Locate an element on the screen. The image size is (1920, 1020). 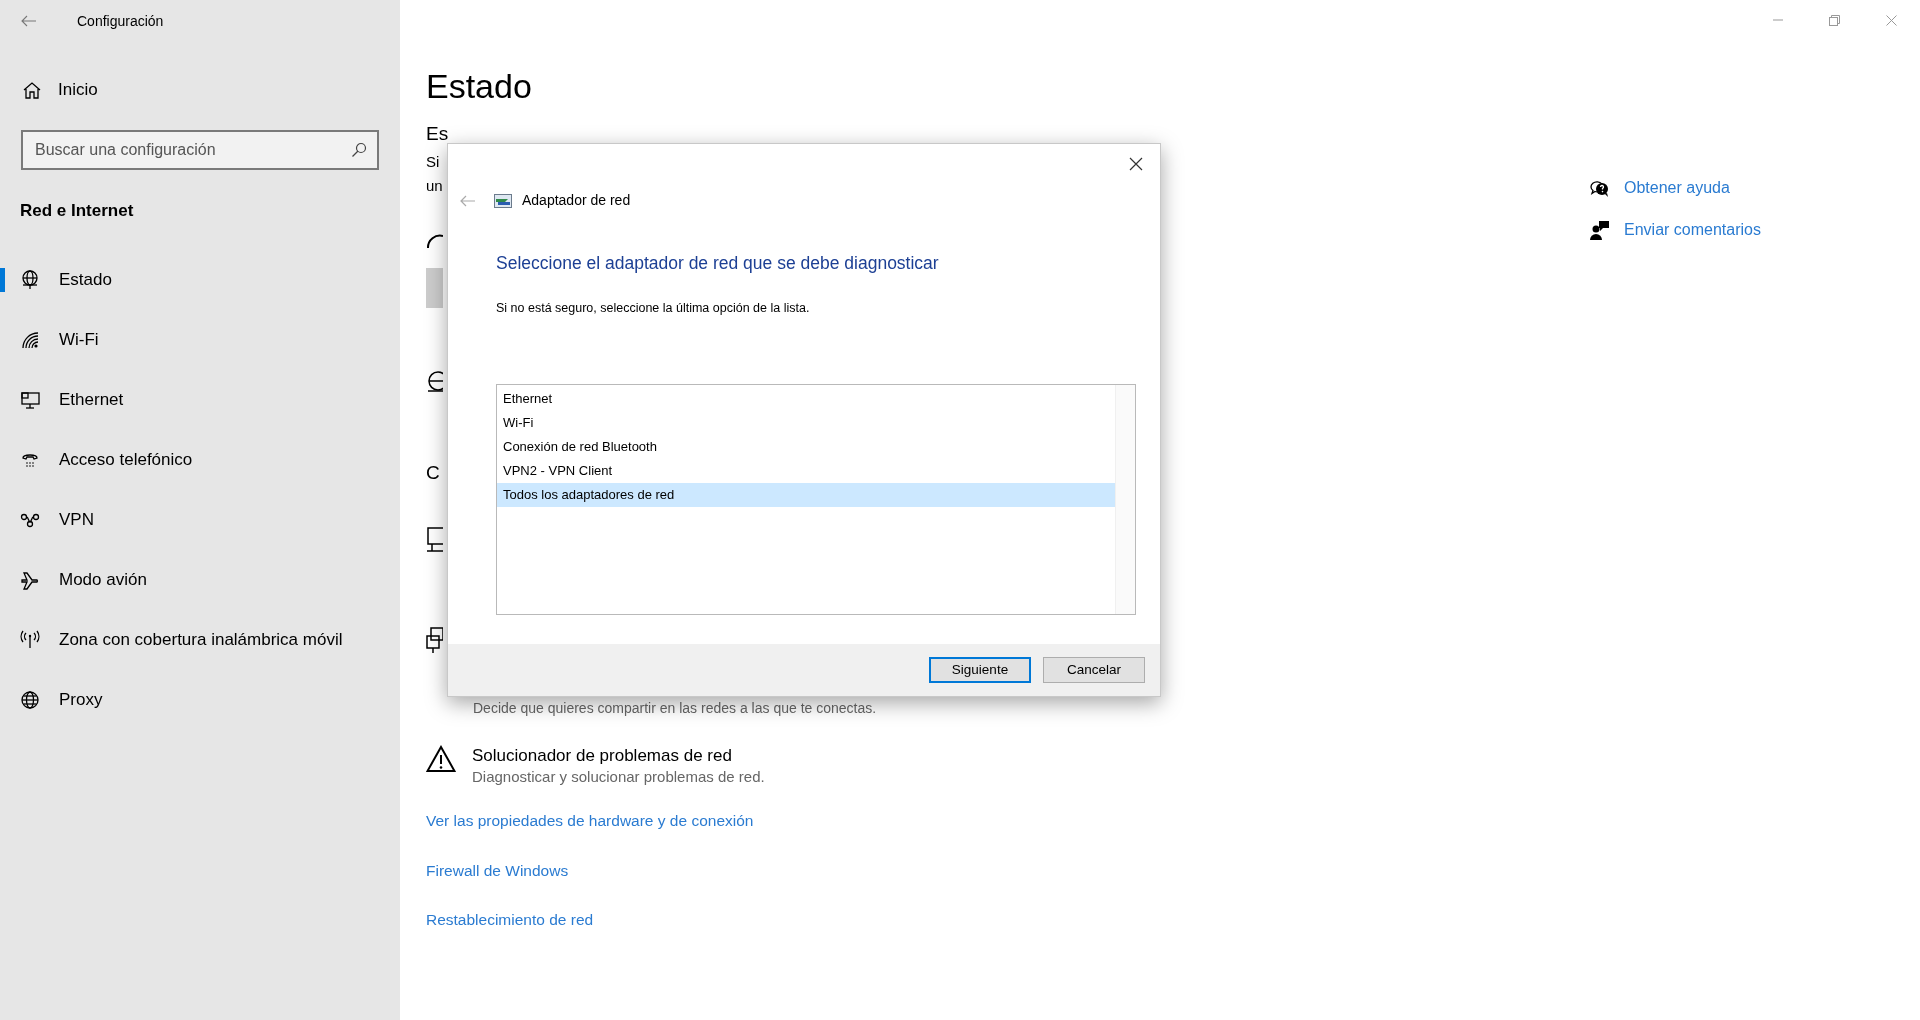
sidebar-item: Proxy is located at coordinates (200, 699).